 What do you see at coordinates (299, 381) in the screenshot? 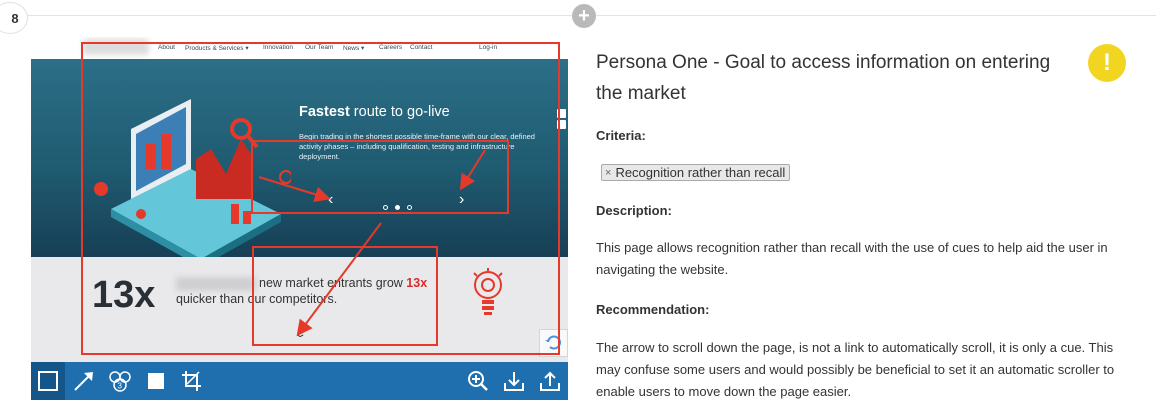
I see `annotation-toolbar: 3` at bounding box center [299, 381].